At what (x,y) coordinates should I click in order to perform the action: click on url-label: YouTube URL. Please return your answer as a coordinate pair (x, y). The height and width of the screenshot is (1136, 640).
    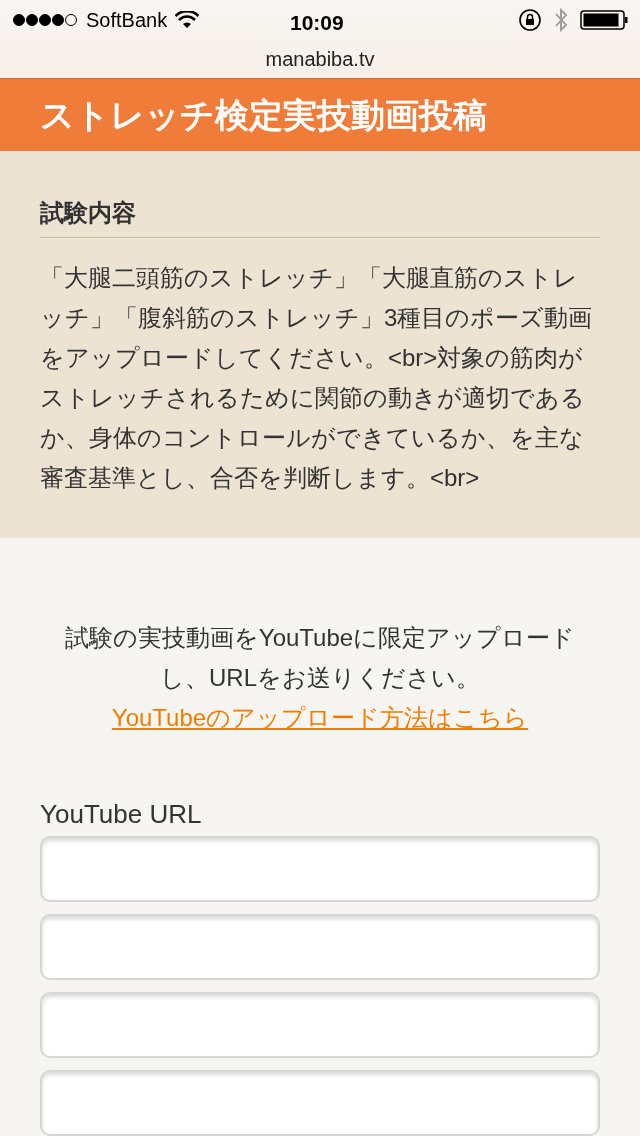
    Looking at the image, I should click on (121, 814).